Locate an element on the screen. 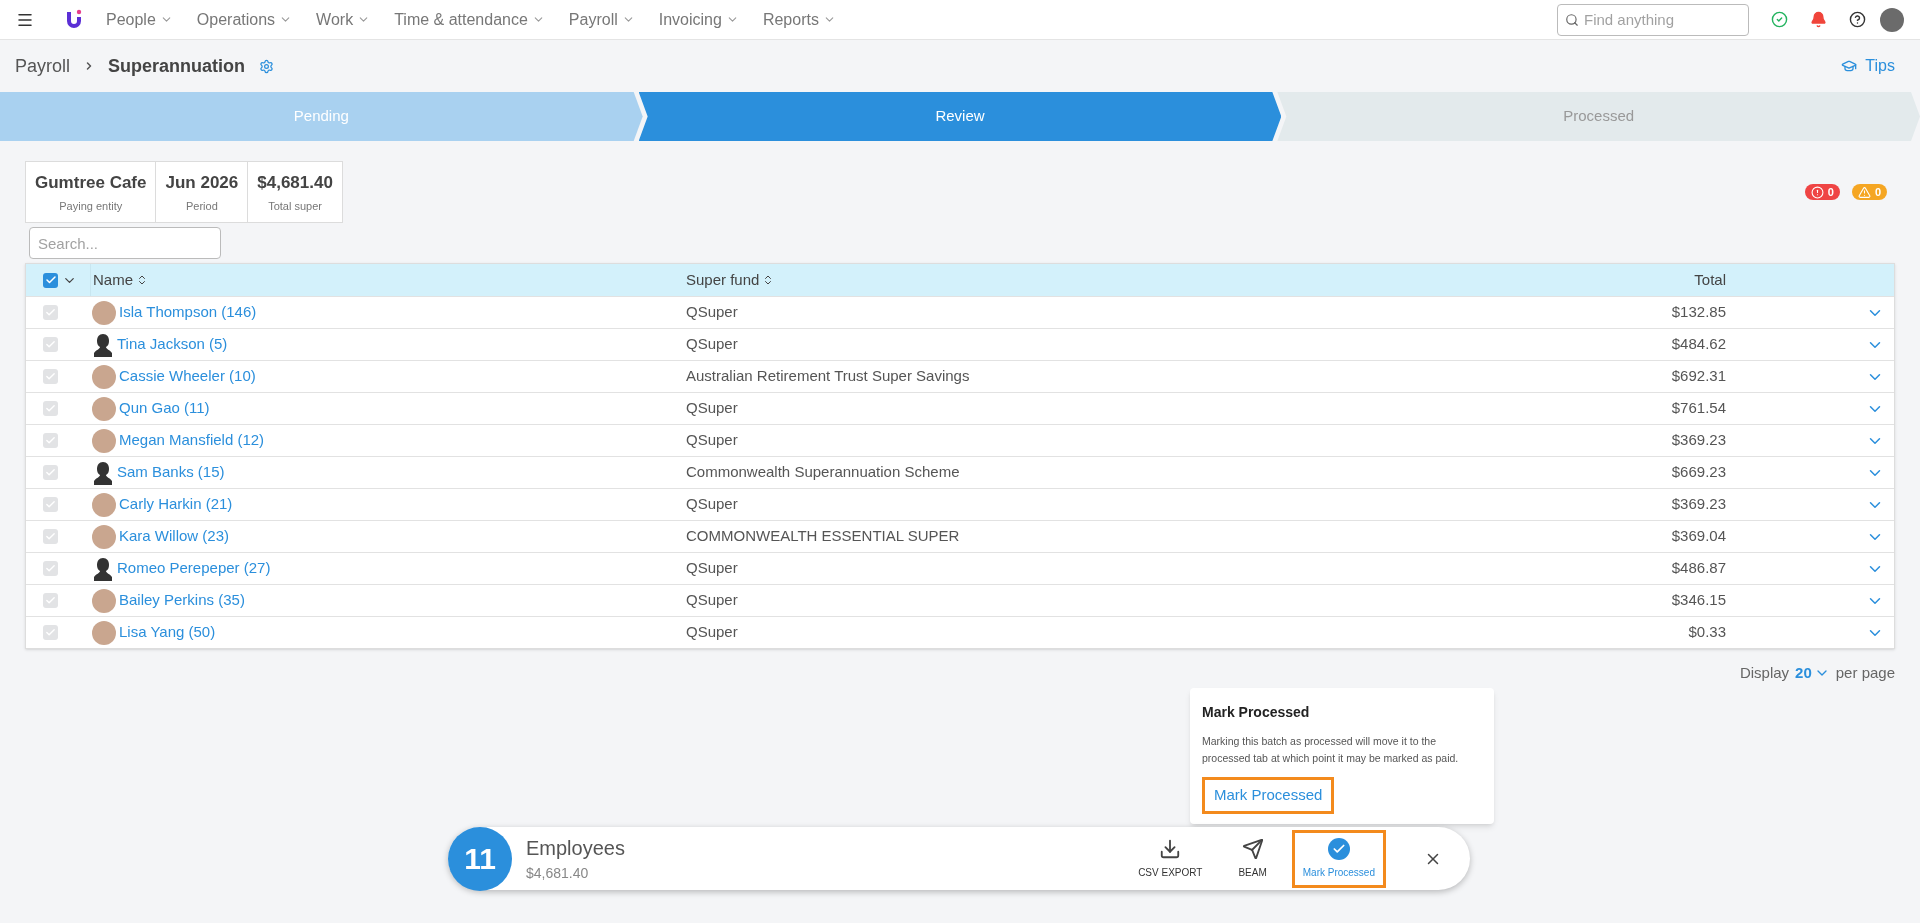 The height and width of the screenshot is (923, 1920). nav-menu-item: People is located at coordinates (139, 19).